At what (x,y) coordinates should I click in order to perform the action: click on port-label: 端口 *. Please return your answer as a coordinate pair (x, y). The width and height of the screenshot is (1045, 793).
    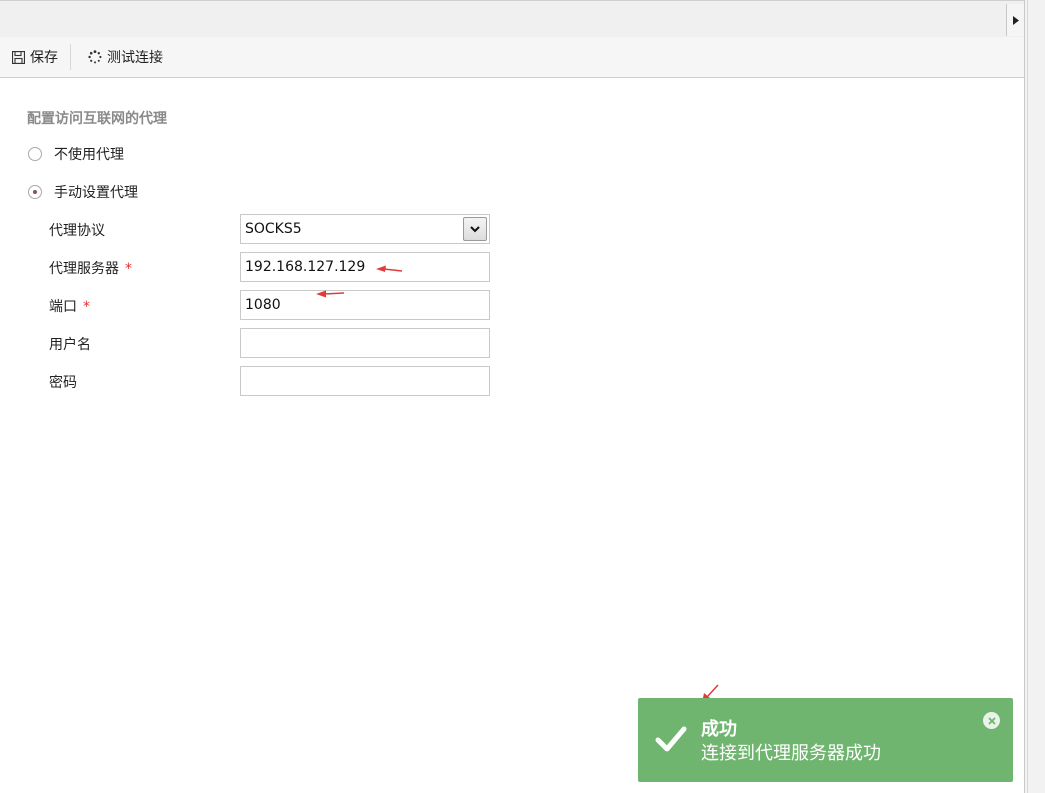
    Looking at the image, I should click on (69, 307).